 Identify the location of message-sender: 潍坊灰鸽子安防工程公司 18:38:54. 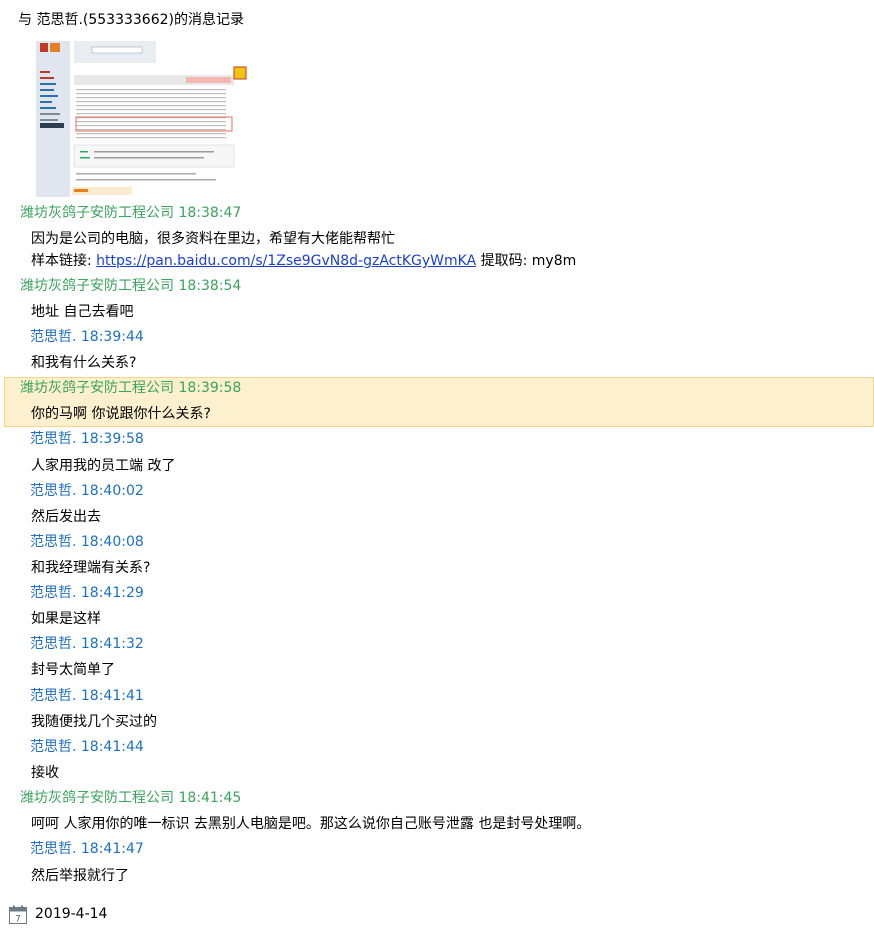
(131, 286).